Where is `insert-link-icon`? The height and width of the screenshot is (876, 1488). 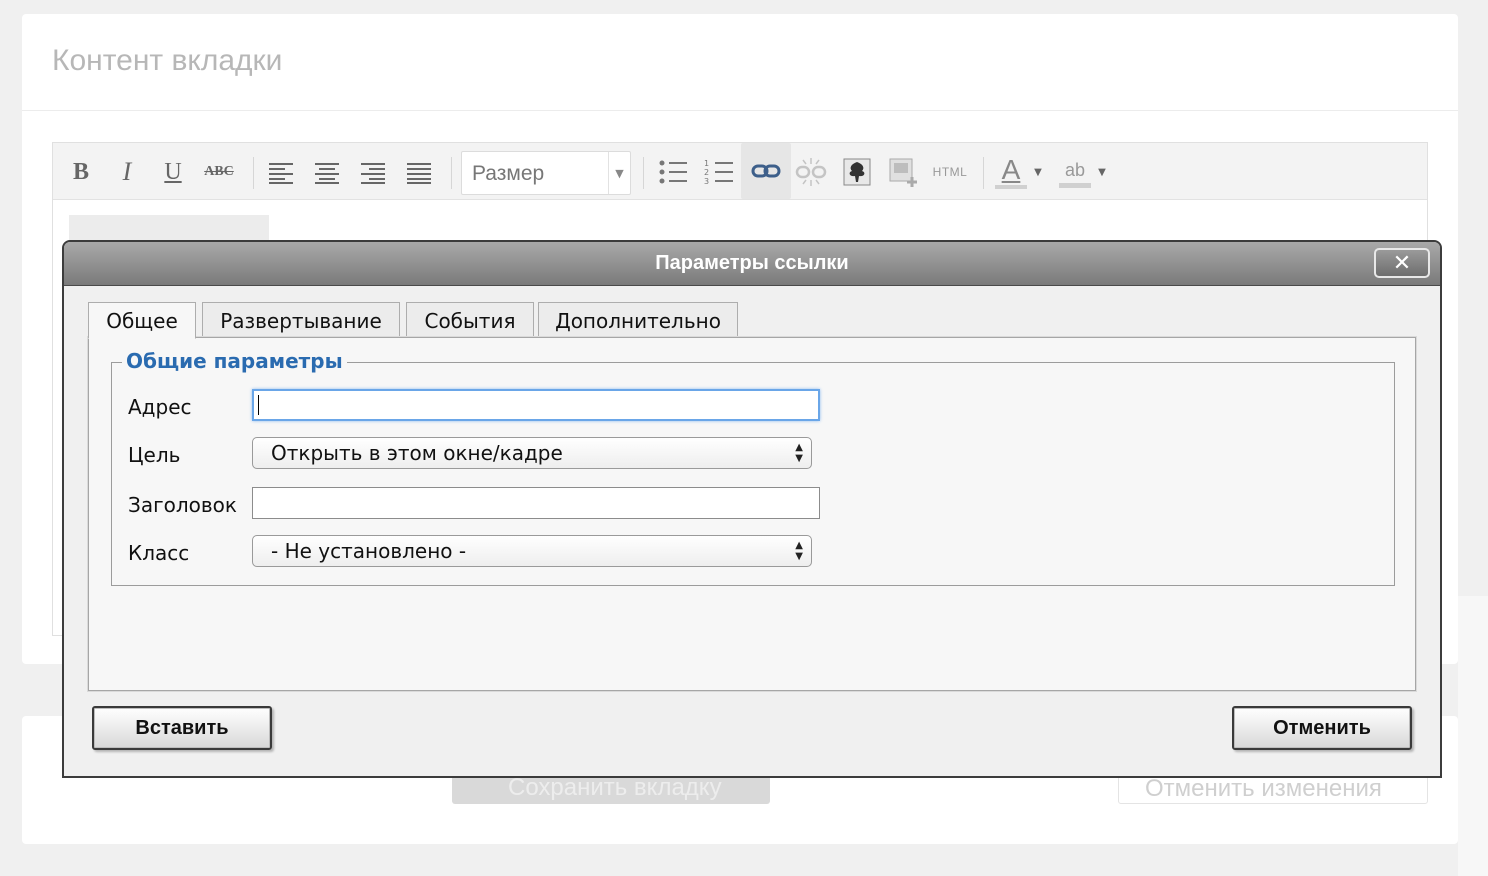
insert-link-icon is located at coordinates (766, 171).